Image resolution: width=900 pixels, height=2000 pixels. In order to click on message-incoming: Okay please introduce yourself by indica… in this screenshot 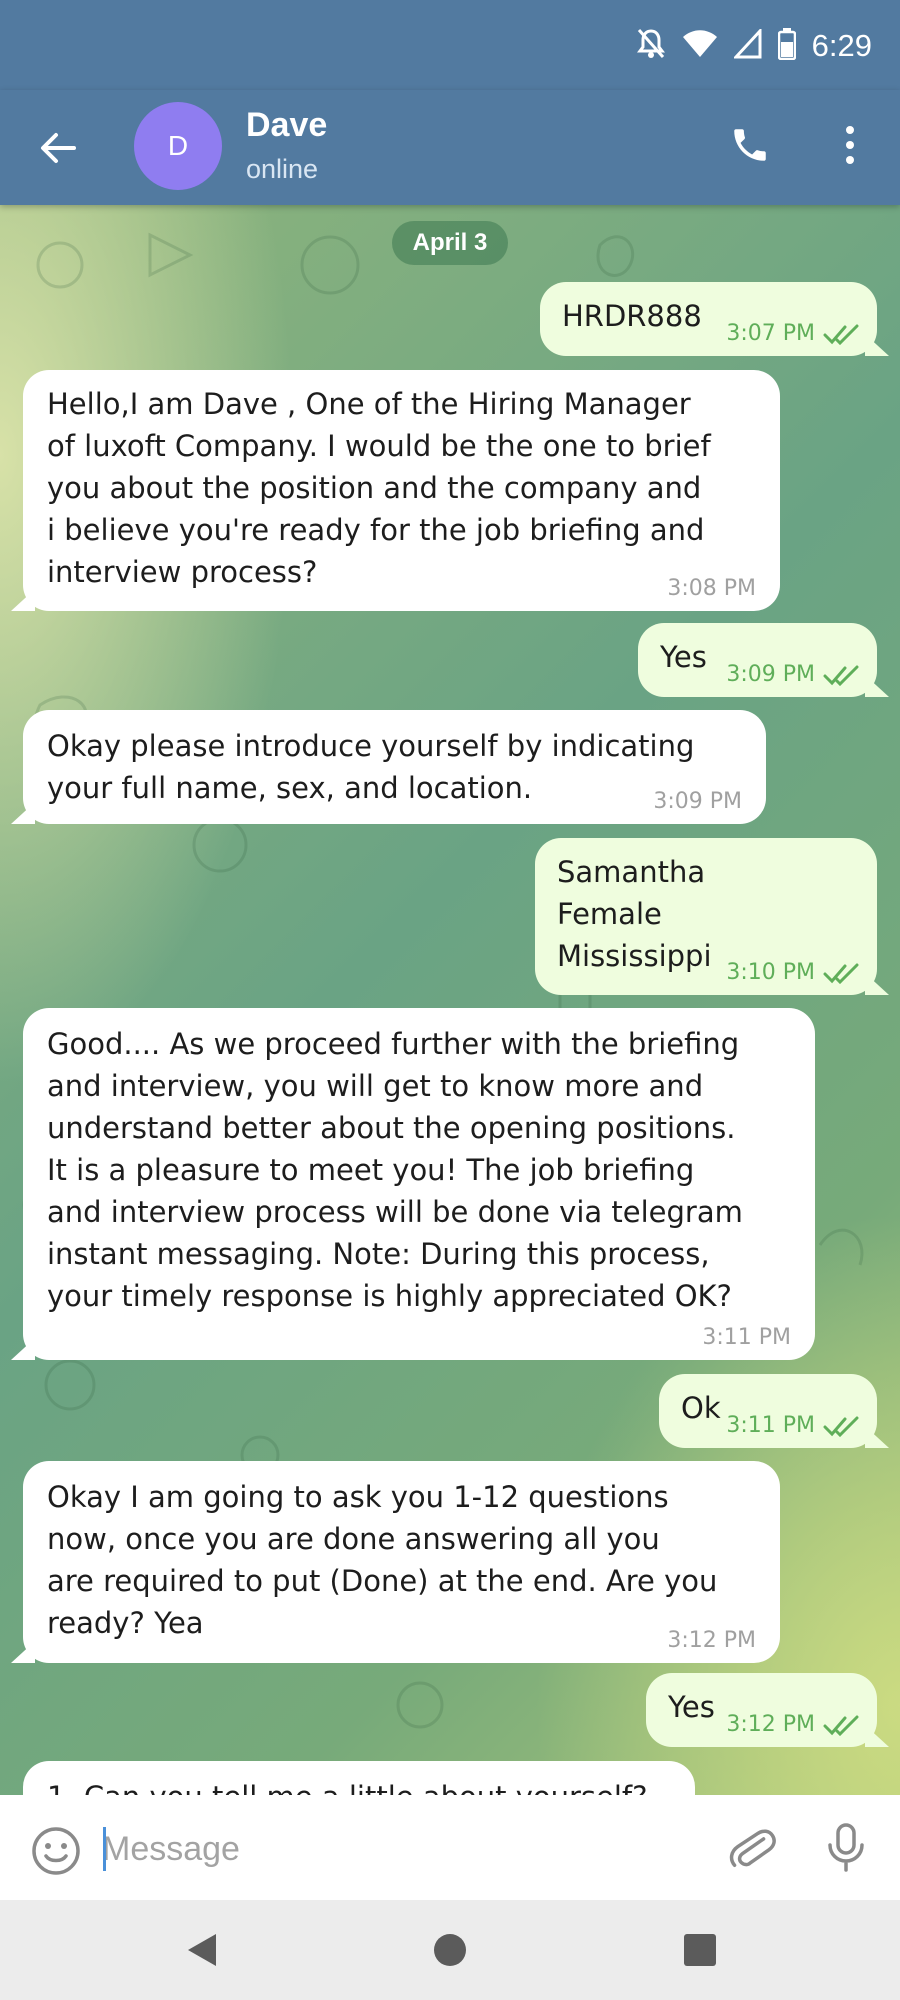, I will do `click(394, 767)`.